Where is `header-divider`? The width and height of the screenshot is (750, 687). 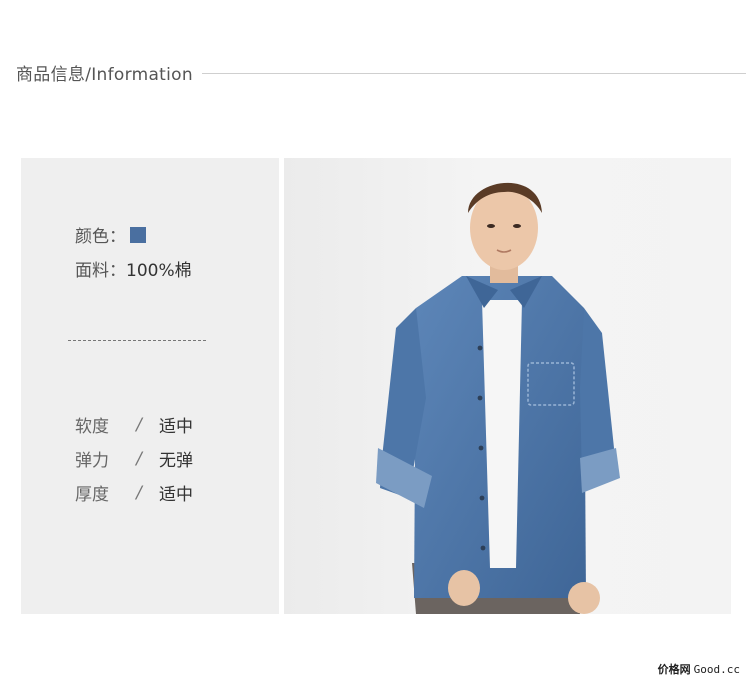
header-divider is located at coordinates (473, 73).